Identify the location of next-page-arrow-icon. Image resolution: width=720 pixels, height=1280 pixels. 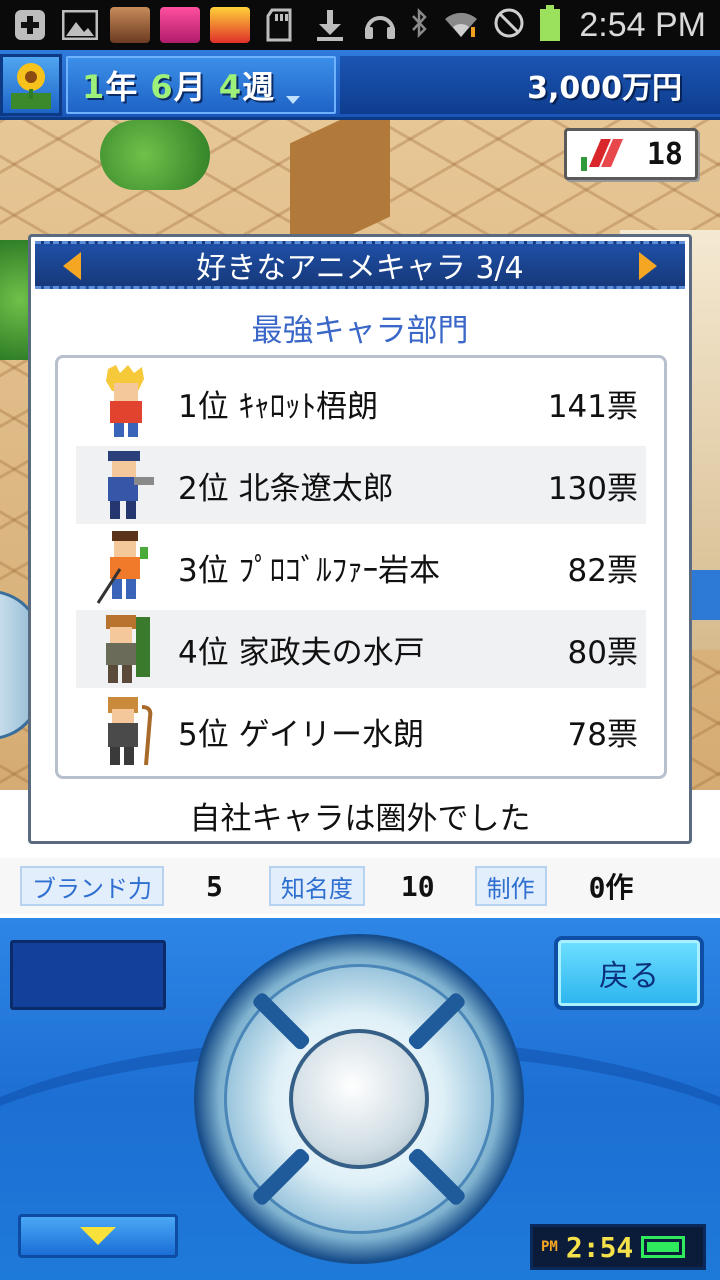
(648, 266).